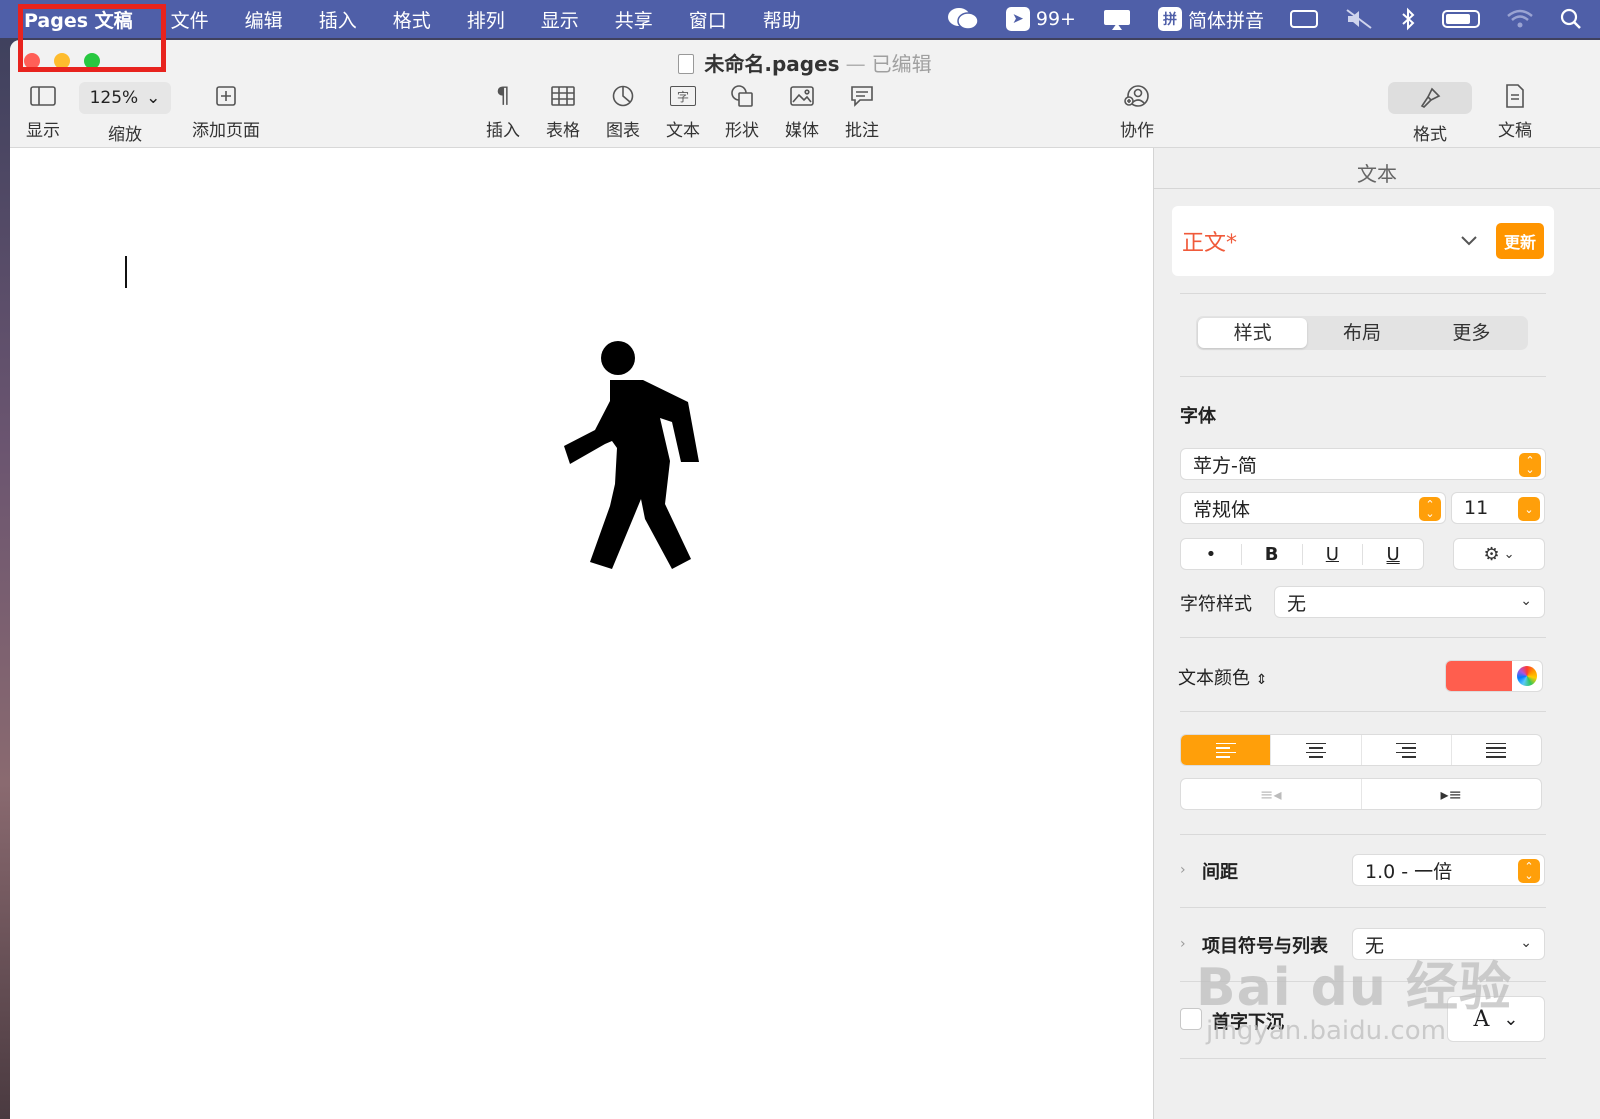  I want to click on up-down-icon: ⌃ ⌄, so click(1530, 465).